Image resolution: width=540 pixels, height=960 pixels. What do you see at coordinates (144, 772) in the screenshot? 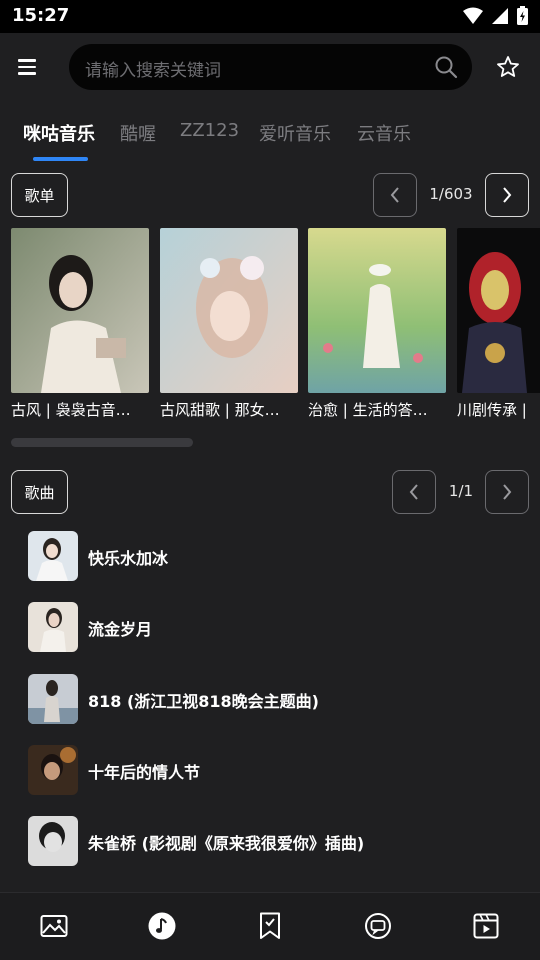
I see `song-title: 十年后的情人节` at bounding box center [144, 772].